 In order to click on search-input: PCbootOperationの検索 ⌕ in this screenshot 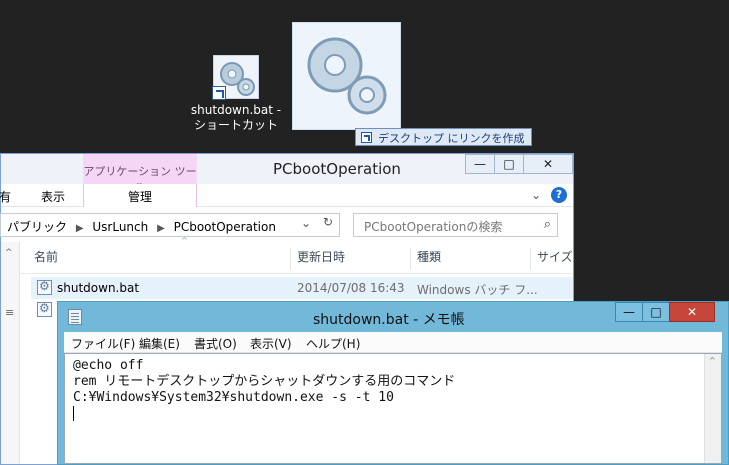, I will do `click(455, 225)`.